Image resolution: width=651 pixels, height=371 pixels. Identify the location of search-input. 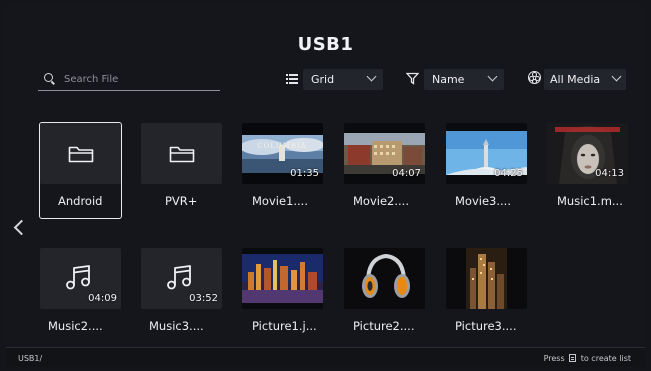
(139, 79).